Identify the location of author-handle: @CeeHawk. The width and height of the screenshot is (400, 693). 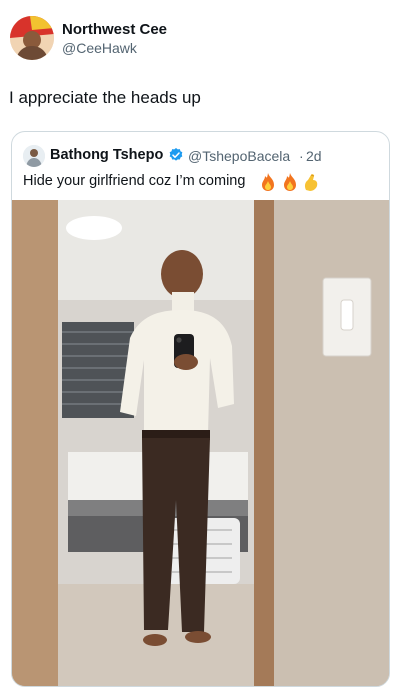
(99, 48).